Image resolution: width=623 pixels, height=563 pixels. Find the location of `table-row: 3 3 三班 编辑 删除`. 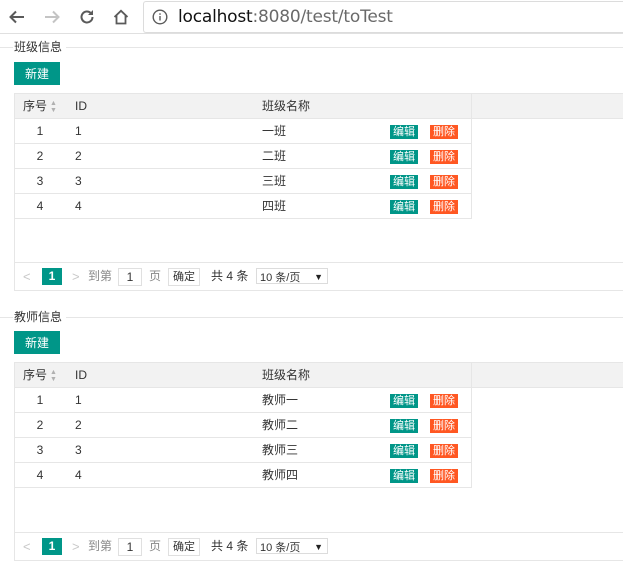

table-row: 3 3 三班 编辑 删除 is located at coordinates (243, 181).